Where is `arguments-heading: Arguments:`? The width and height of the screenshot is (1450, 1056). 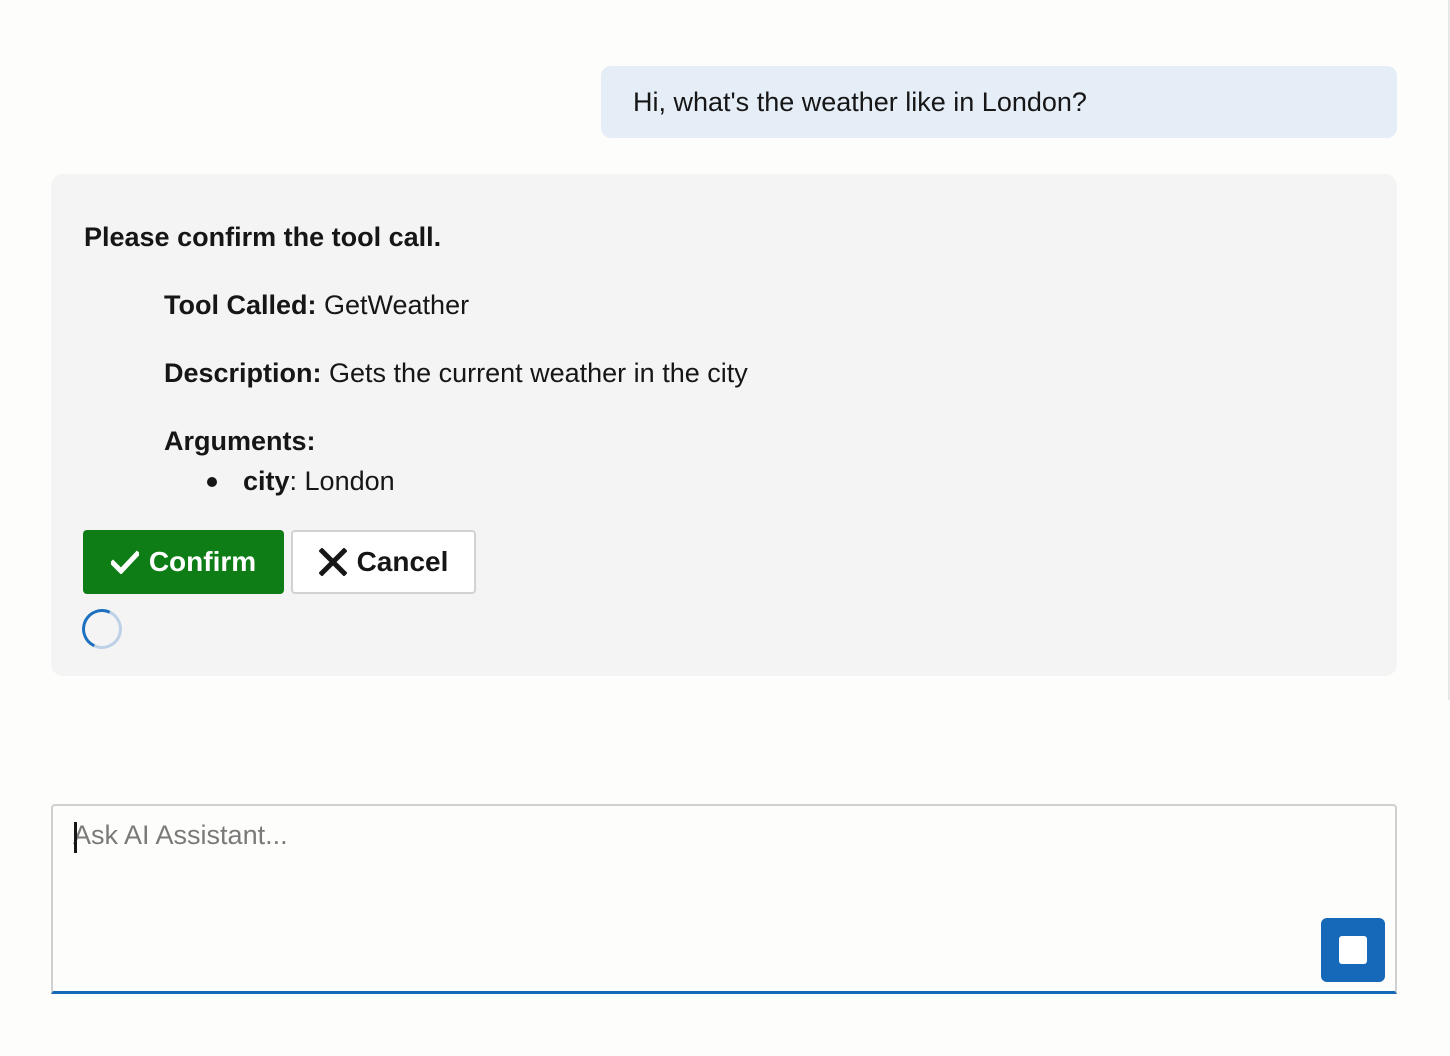
arguments-heading: Arguments: is located at coordinates (240, 441).